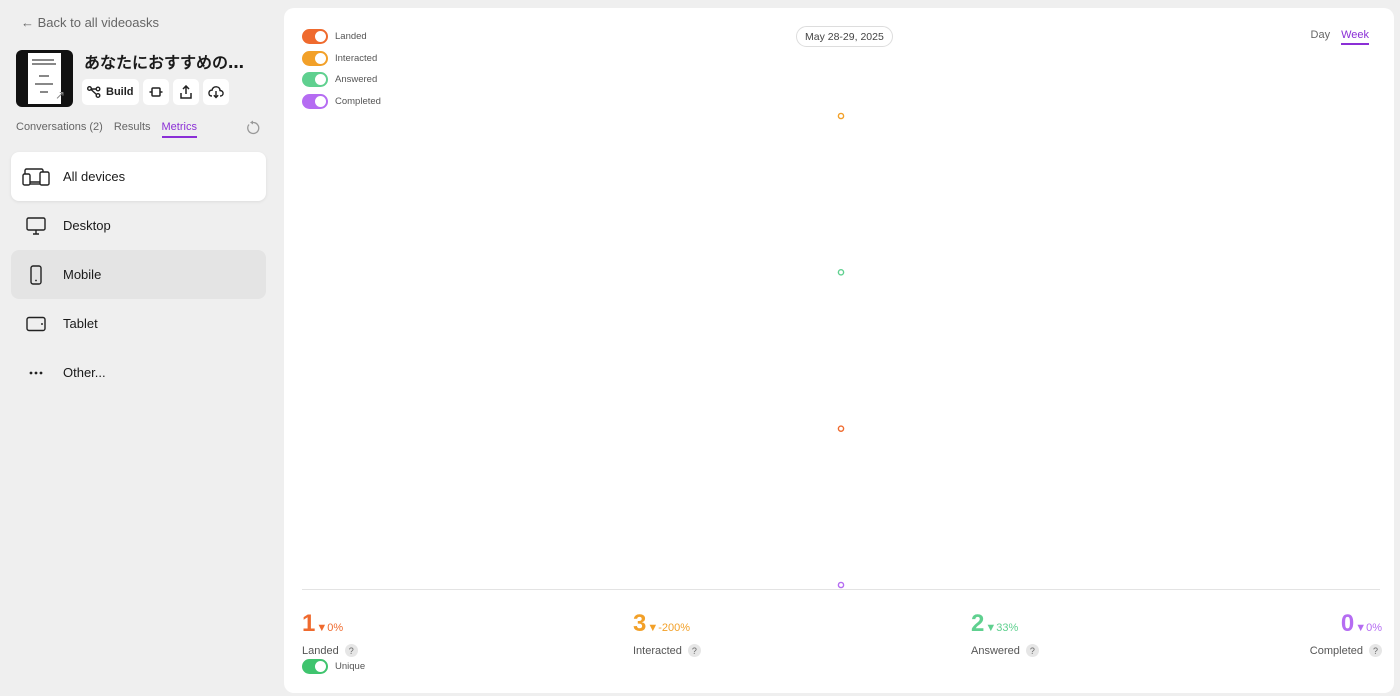 This screenshot has width=1400, height=696. Describe the element at coordinates (333, 666) in the screenshot. I see `unique-toggle-row: Unique` at that location.